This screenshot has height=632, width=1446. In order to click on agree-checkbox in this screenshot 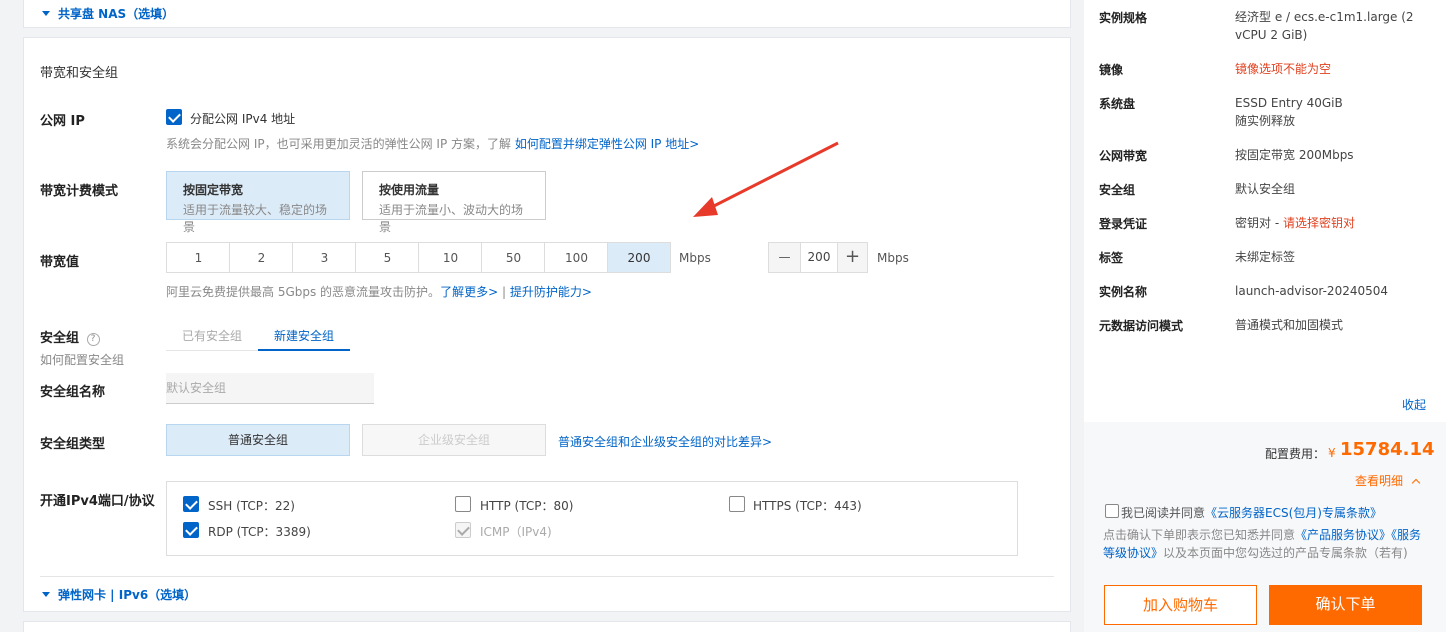, I will do `click(1112, 511)`.